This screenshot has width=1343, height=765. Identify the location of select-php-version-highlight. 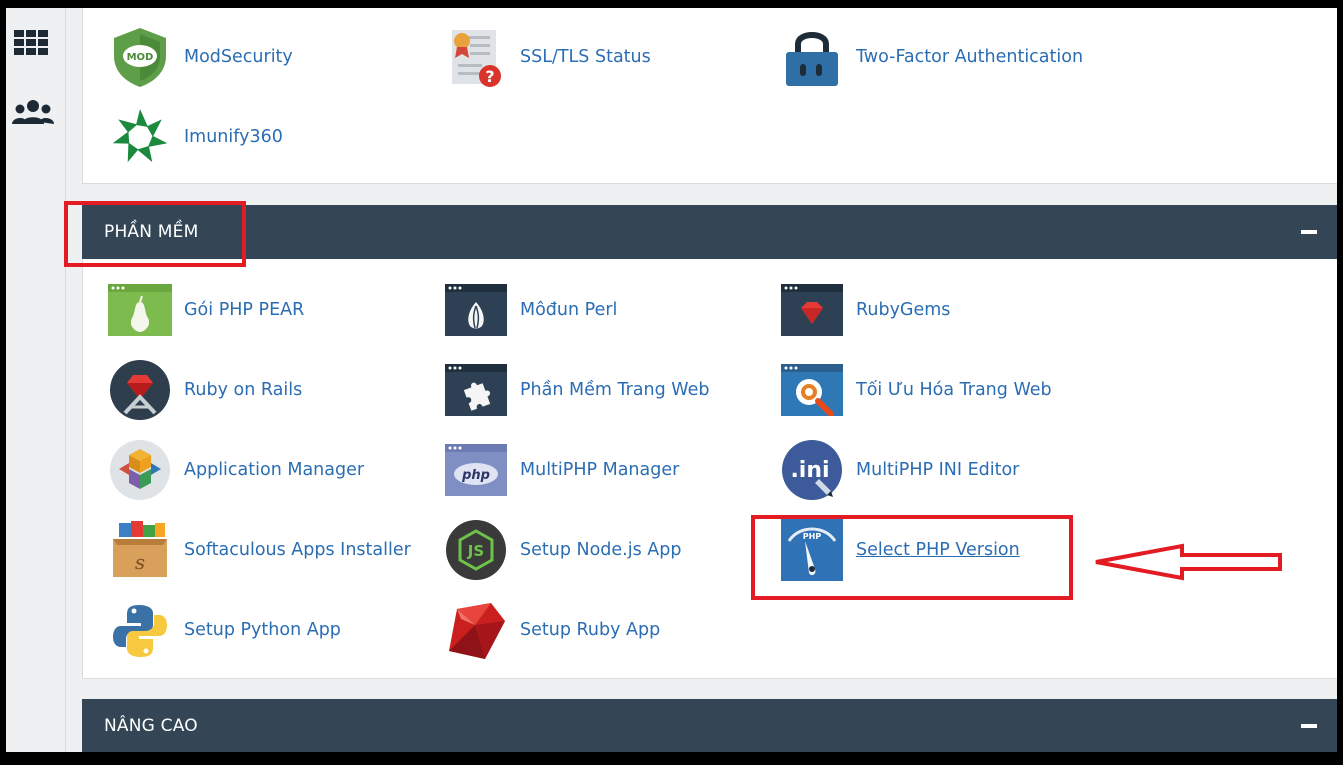
(912, 557).